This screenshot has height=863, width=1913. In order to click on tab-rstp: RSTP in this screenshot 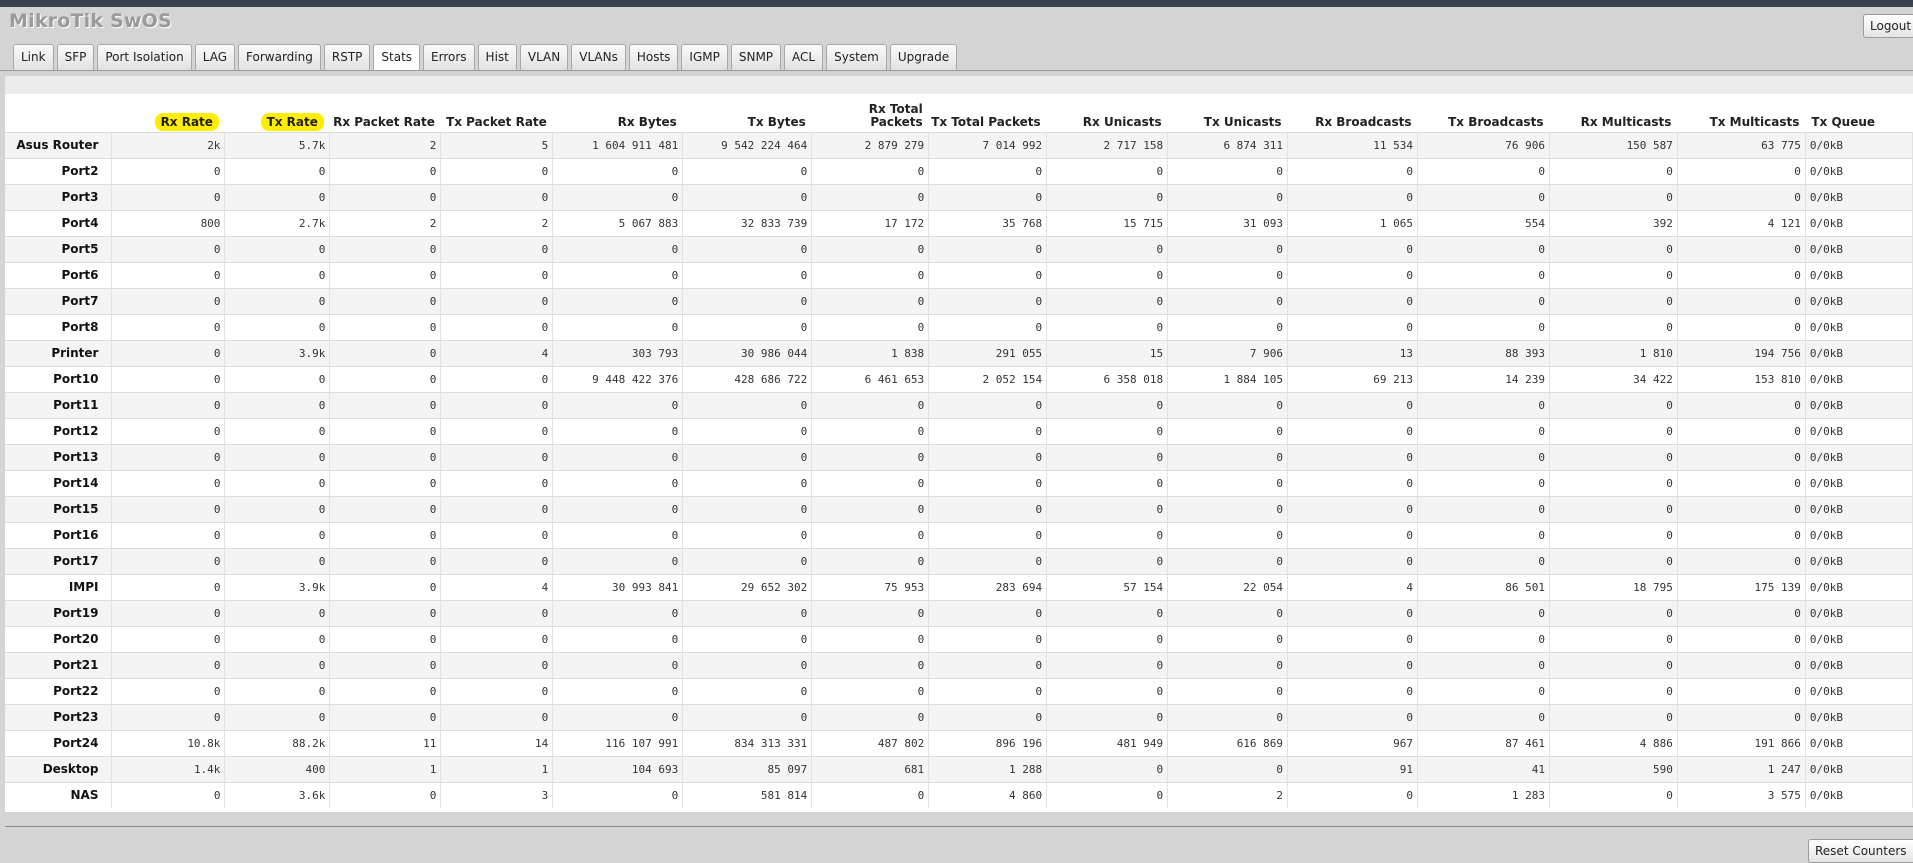, I will do `click(347, 57)`.